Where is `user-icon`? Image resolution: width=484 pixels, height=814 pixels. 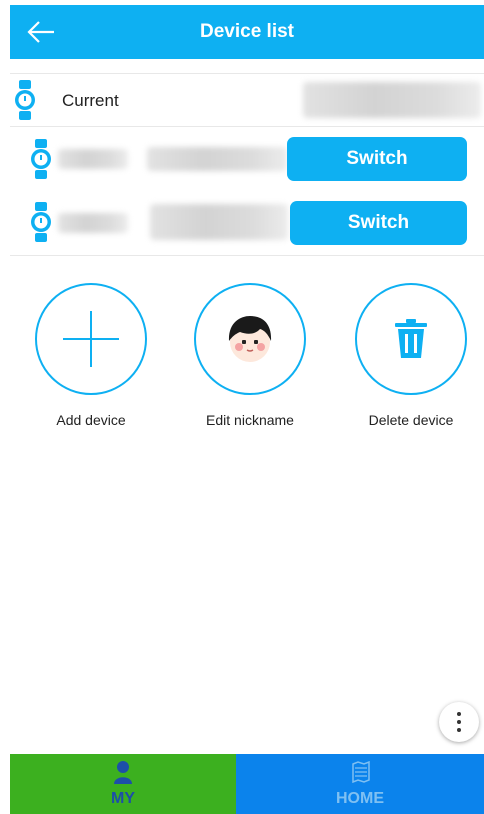 user-icon is located at coordinates (123, 772).